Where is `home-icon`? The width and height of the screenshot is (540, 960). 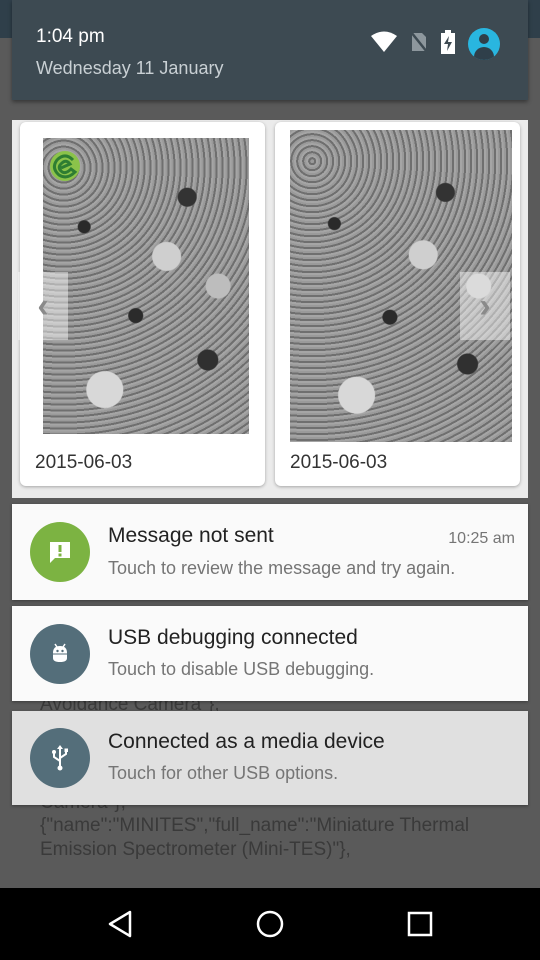 home-icon is located at coordinates (270, 924).